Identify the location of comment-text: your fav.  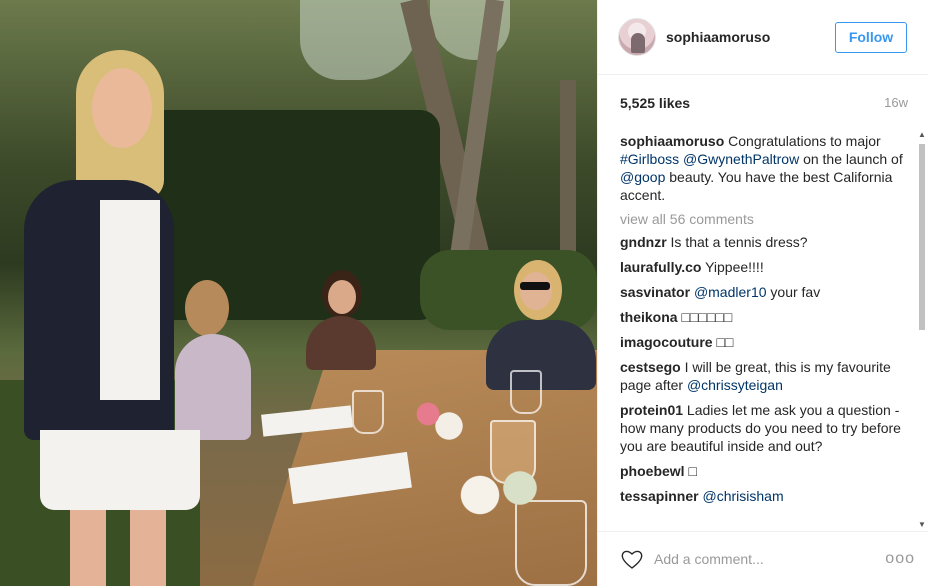
(793, 292).